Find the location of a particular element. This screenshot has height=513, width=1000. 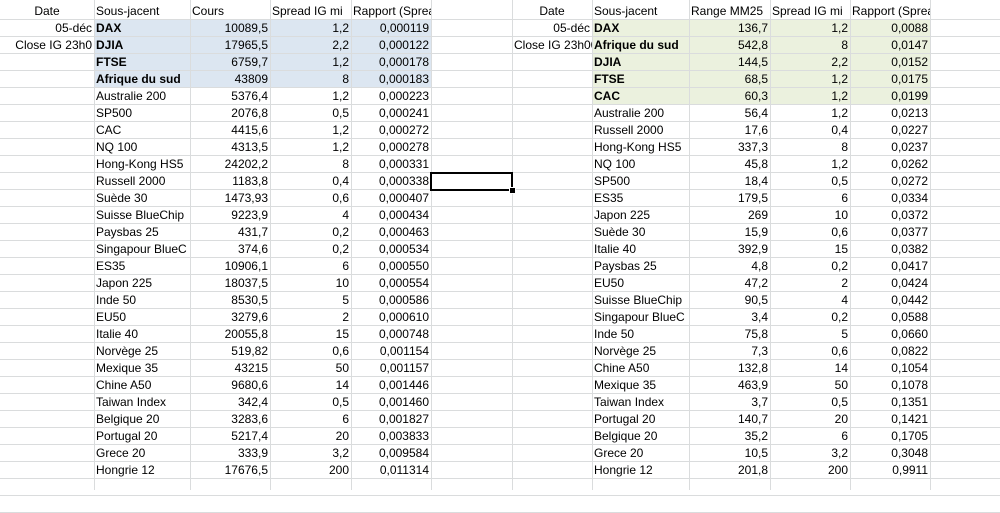

left-value-cell: 0,000178 is located at coordinates (391, 62).